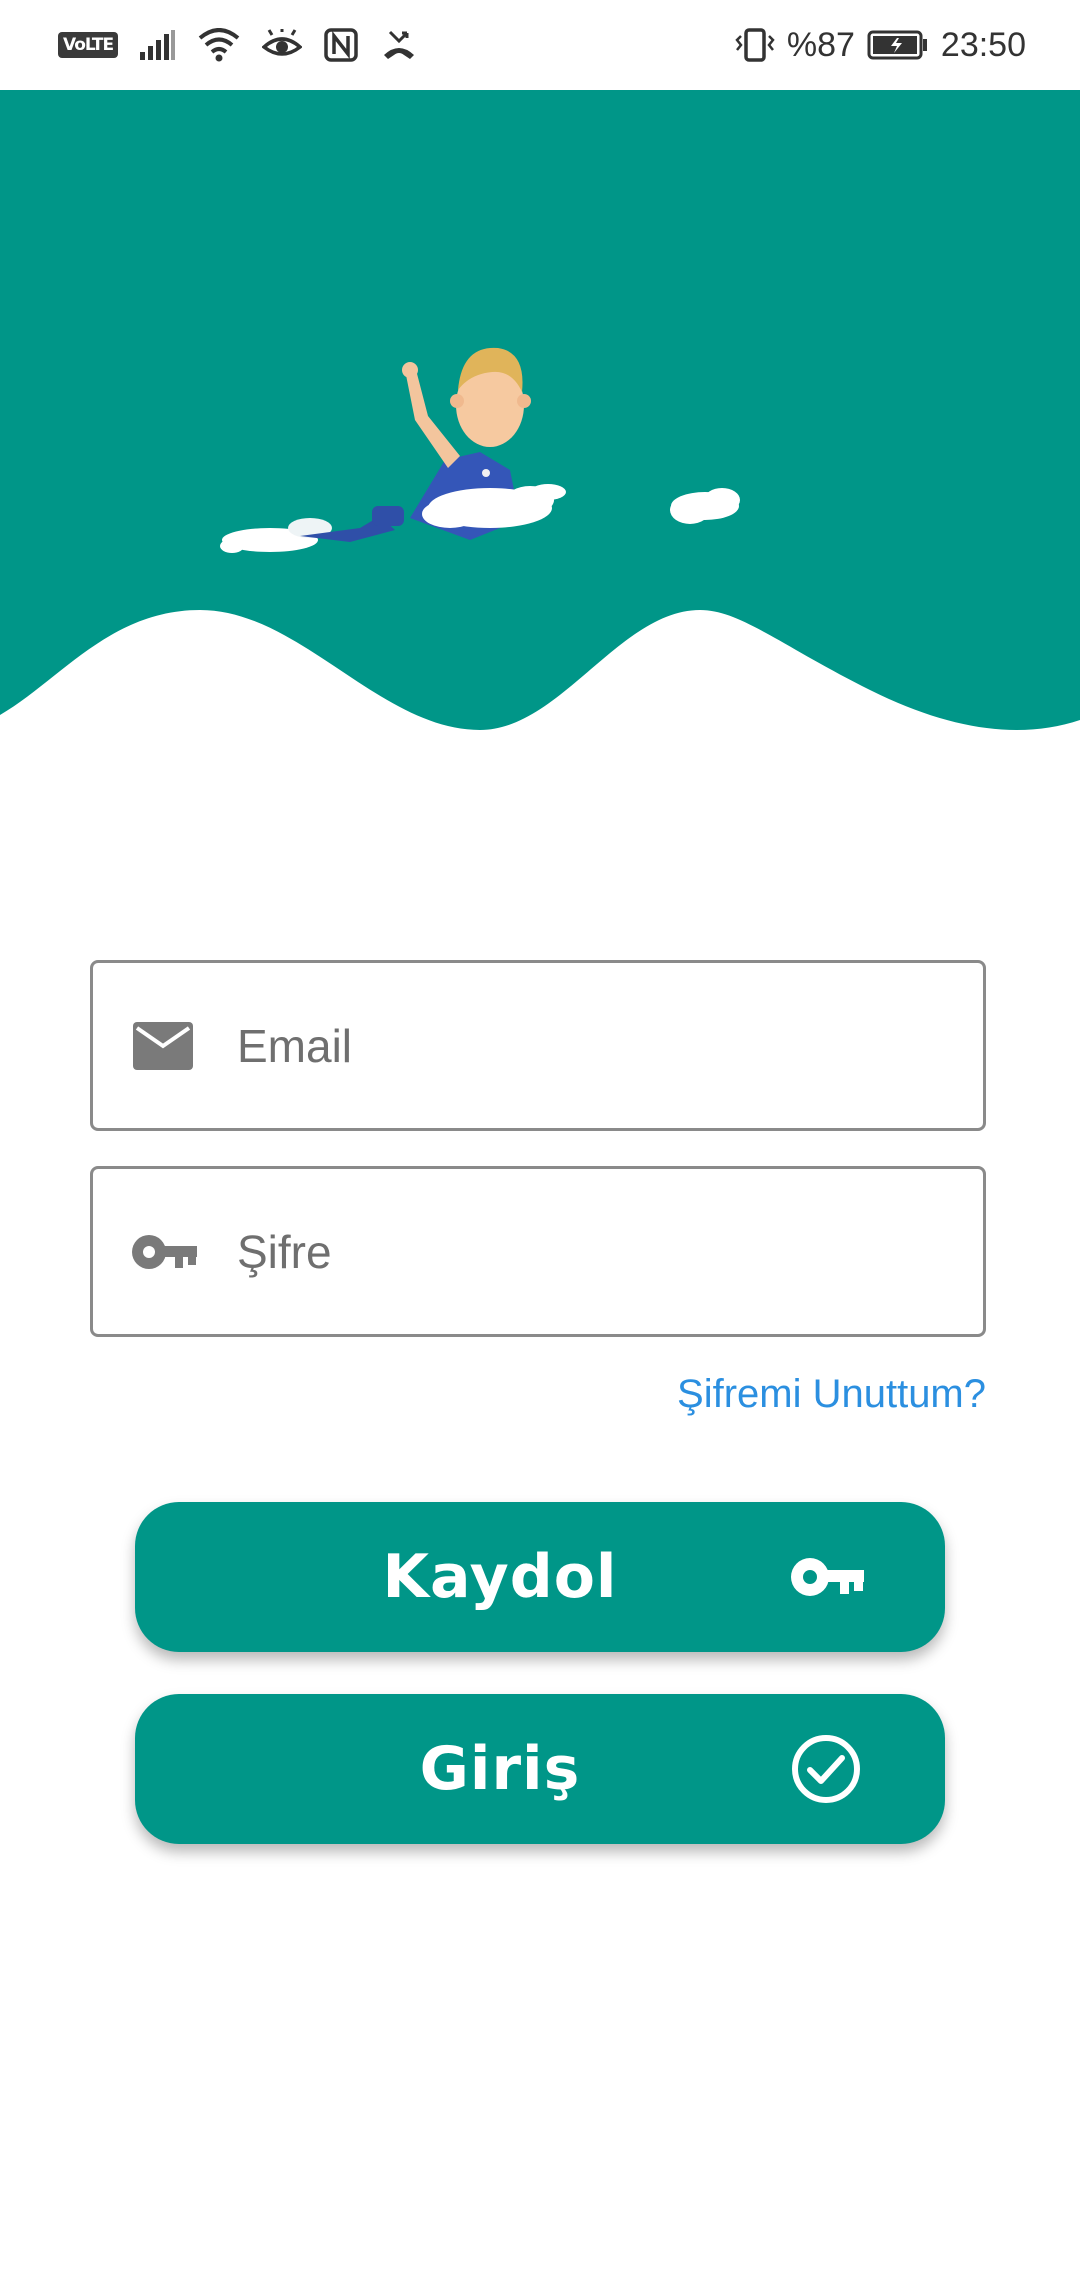 This screenshot has width=1080, height=2280. I want to click on register-button: Kaydol, so click(540, 1577).